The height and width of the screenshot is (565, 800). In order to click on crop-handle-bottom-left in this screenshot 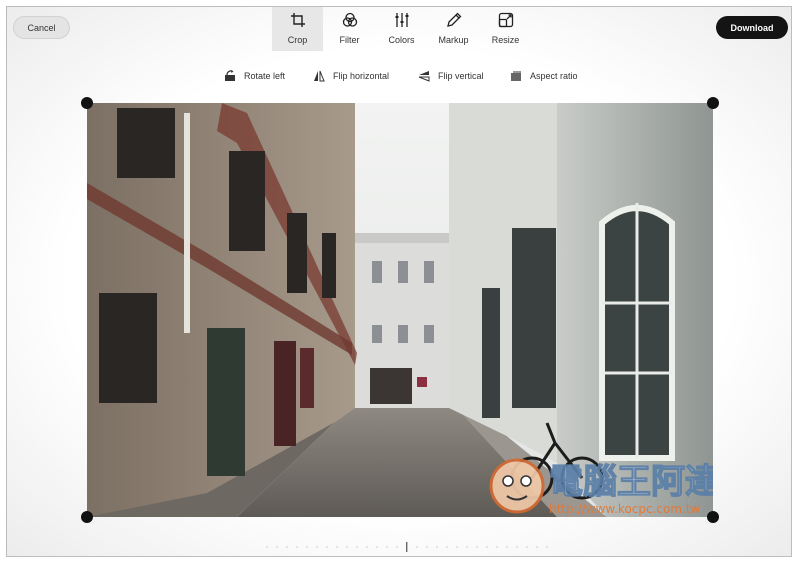, I will do `click(87, 517)`.